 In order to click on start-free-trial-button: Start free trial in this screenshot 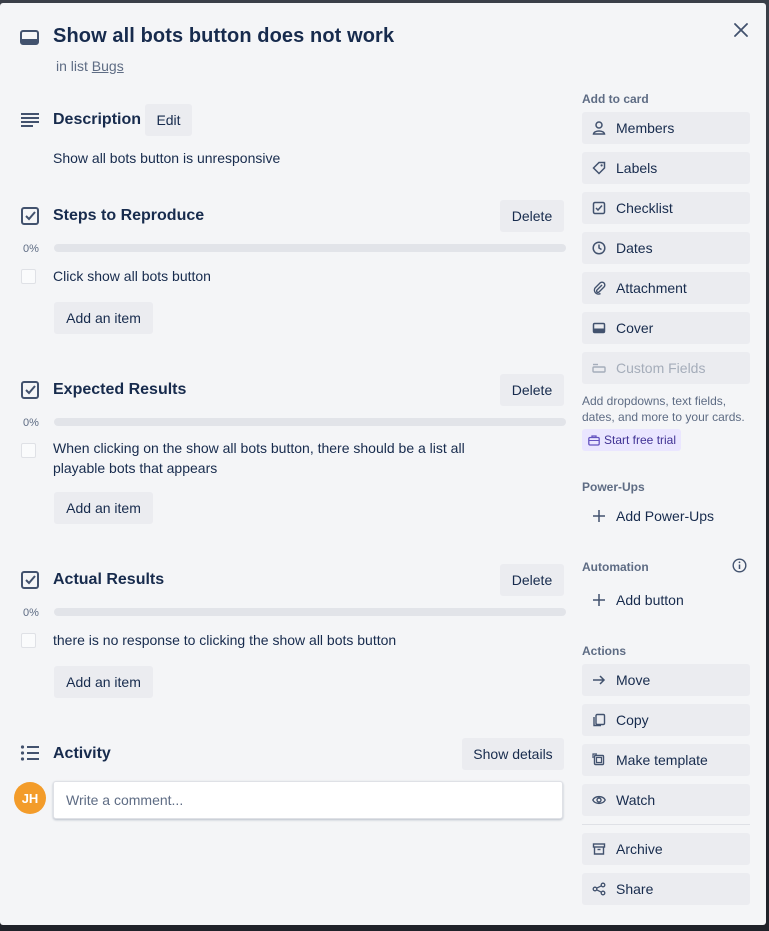, I will do `click(631, 440)`.